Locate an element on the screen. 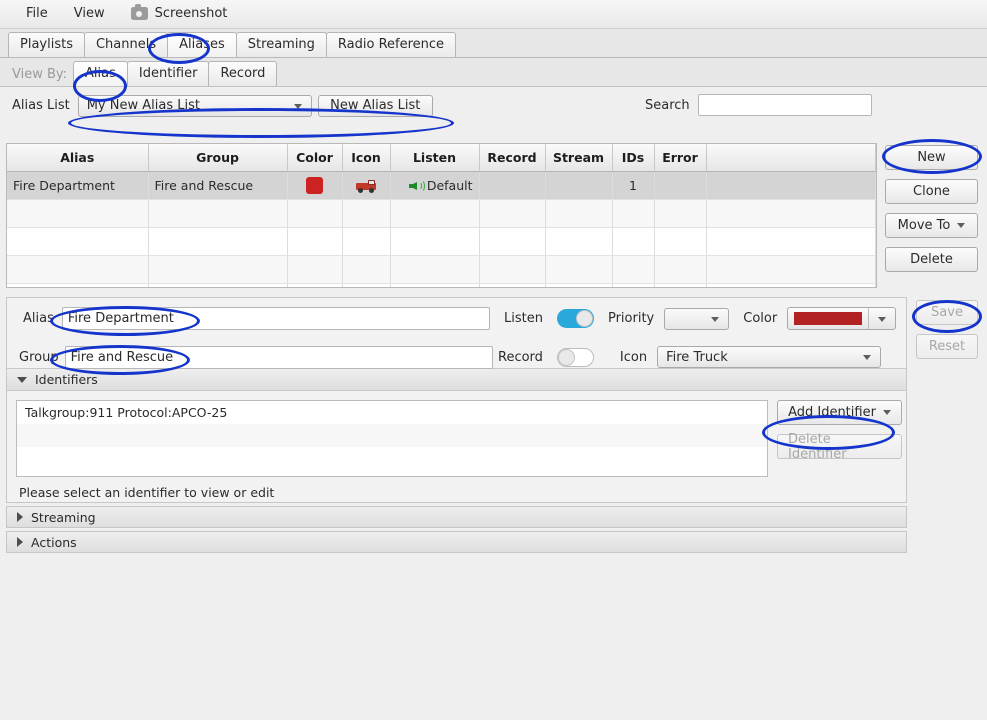  view-by-tab-record: Record is located at coordinates (243, 73).